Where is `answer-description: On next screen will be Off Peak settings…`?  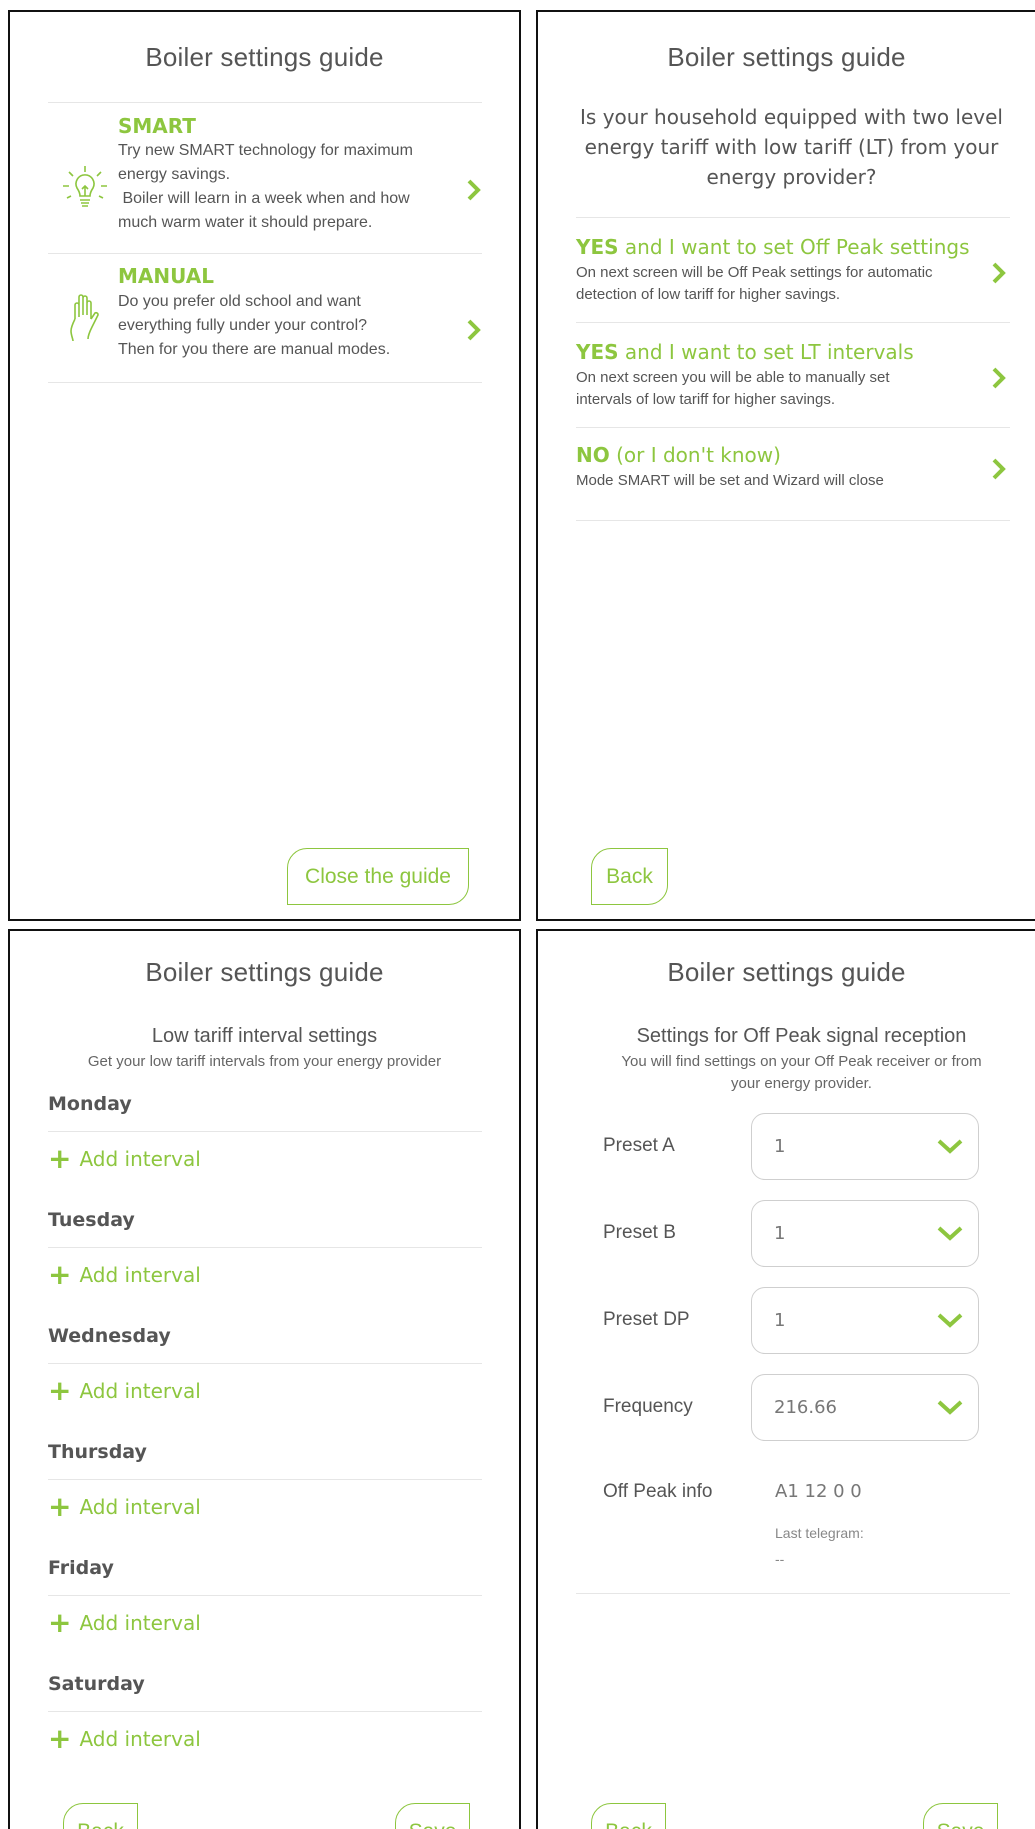 answer-description: On next screen will be Off Peak settings… is located at coordinates (754, 283).